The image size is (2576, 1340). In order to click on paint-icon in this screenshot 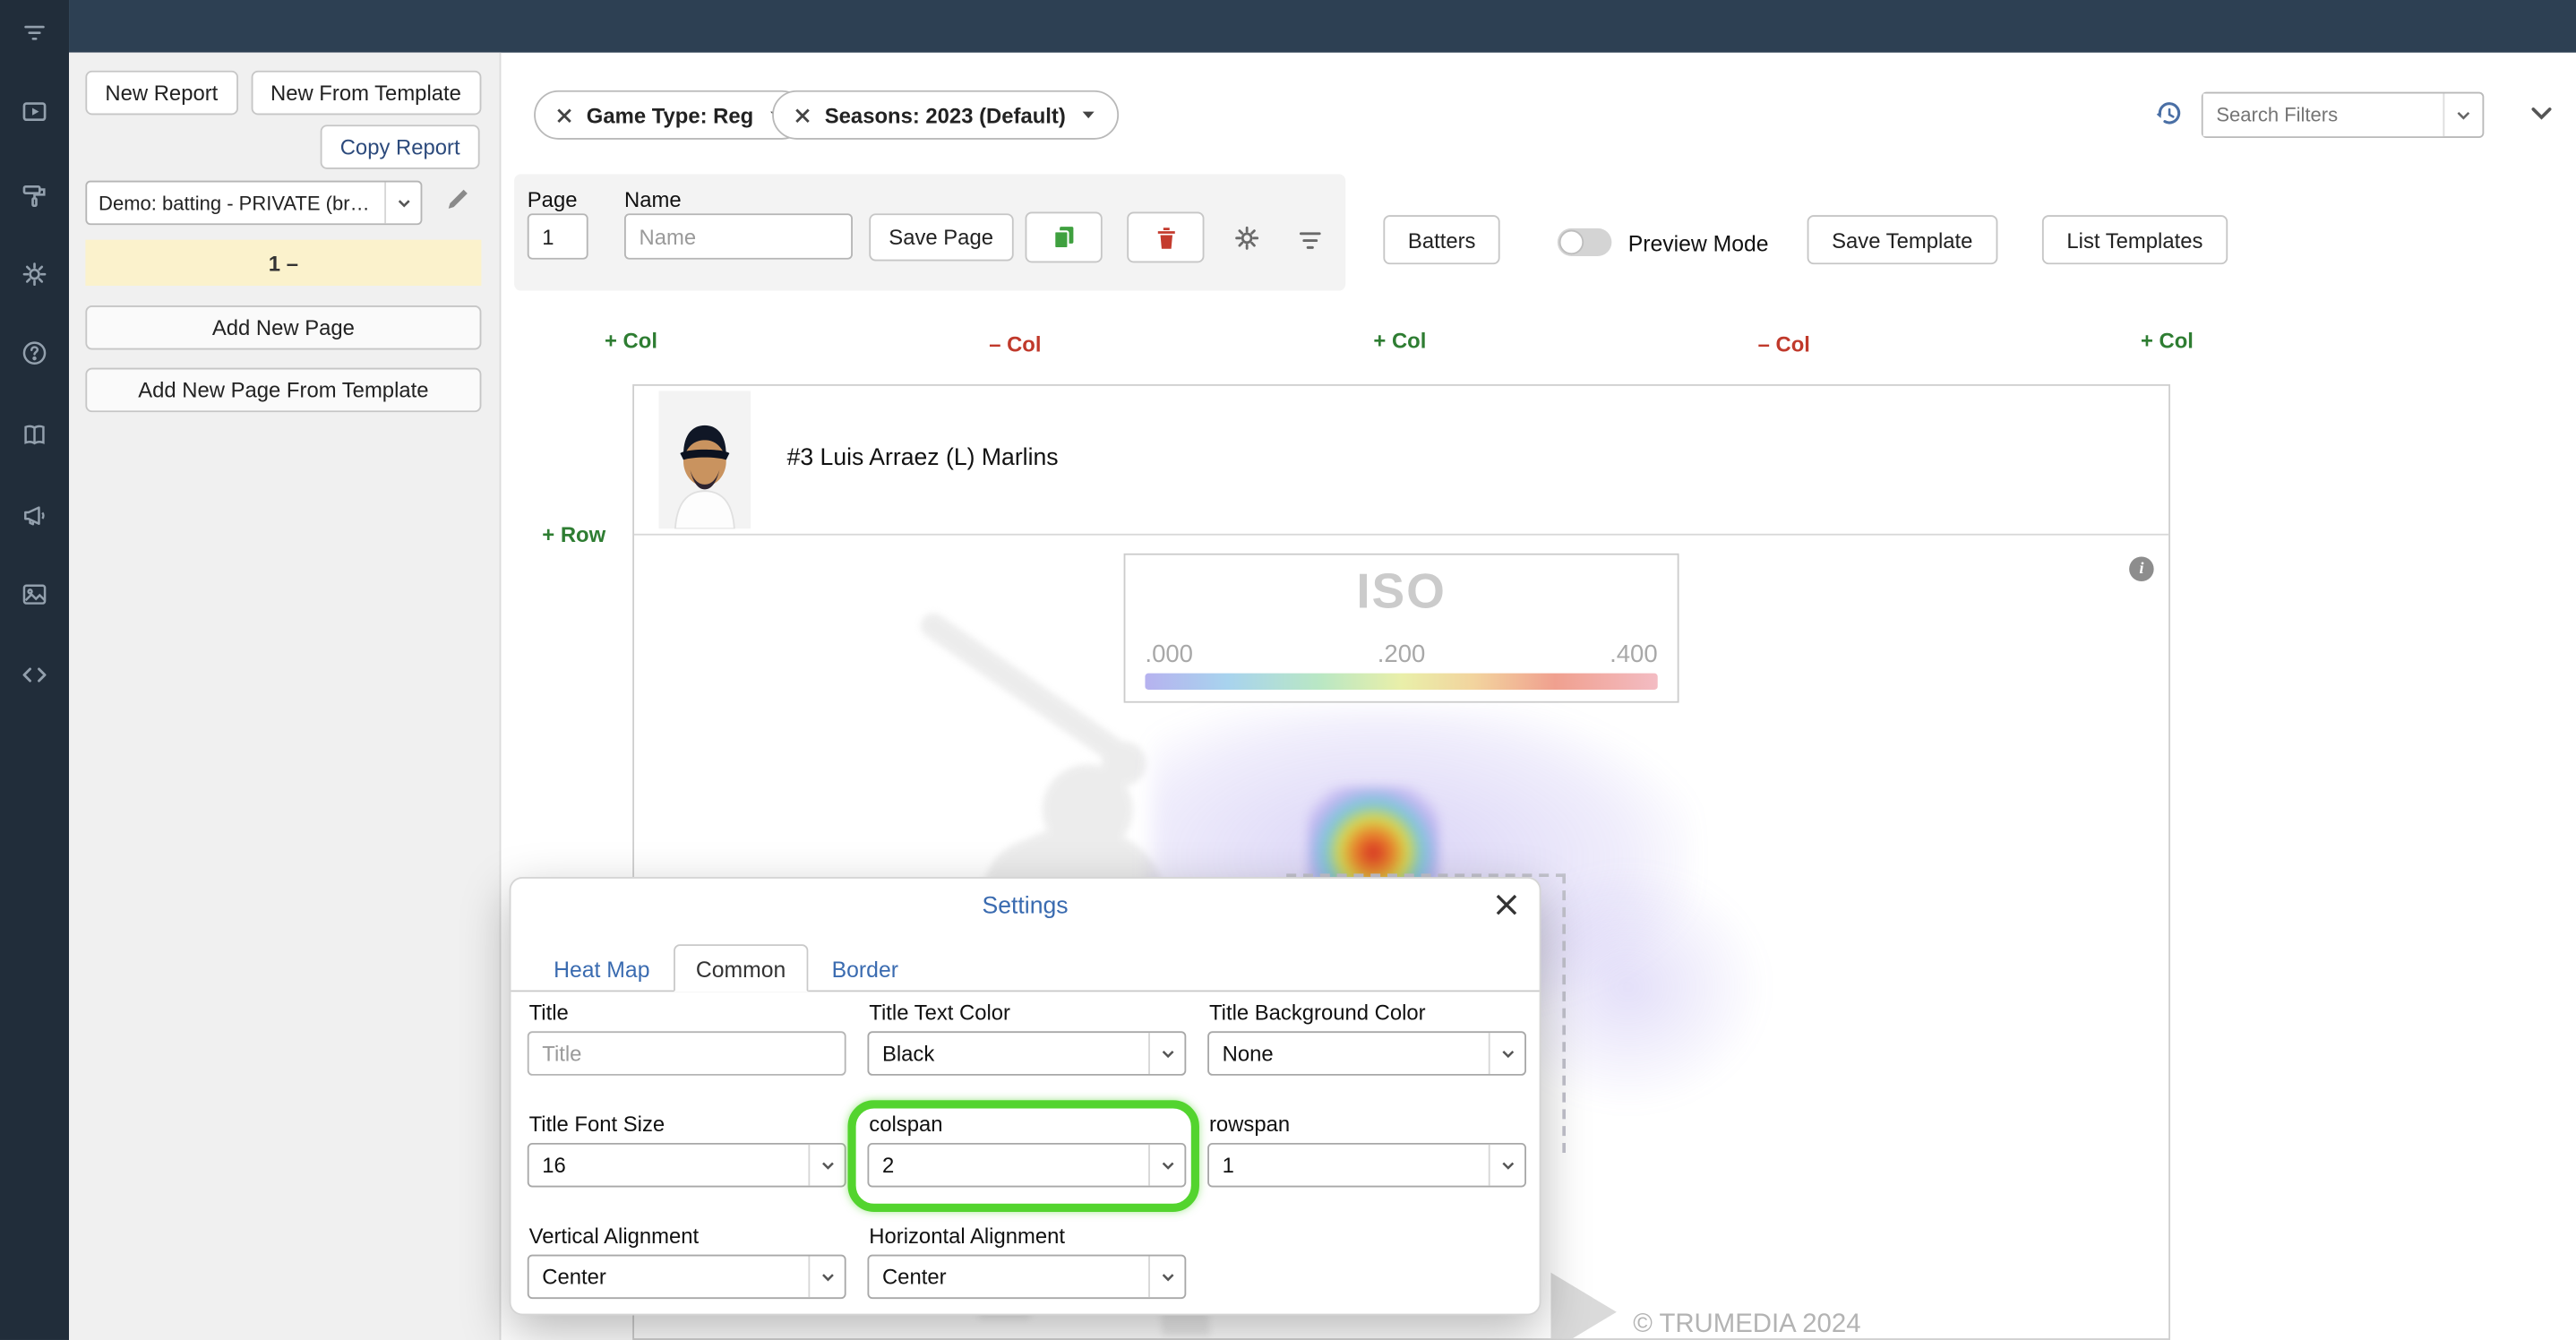, I will do `click(34, 195)`.